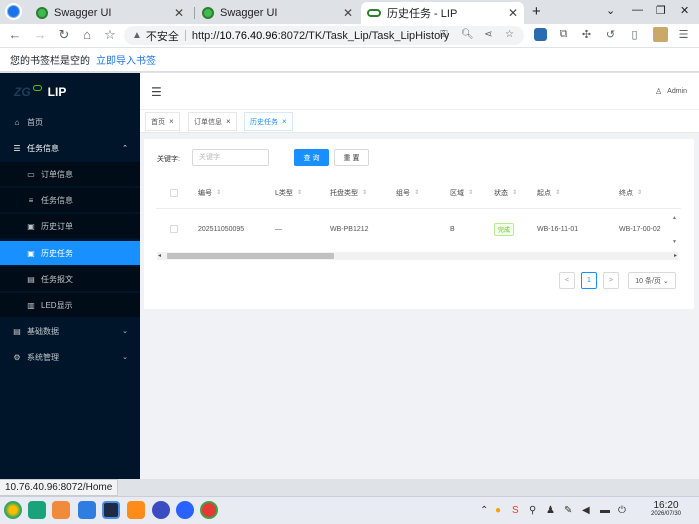  Describe the element at coordinates (70, 331) in the screenshot. I see `sidebar-item-base-data: ▤ 基础数据 ⌄` at that location.